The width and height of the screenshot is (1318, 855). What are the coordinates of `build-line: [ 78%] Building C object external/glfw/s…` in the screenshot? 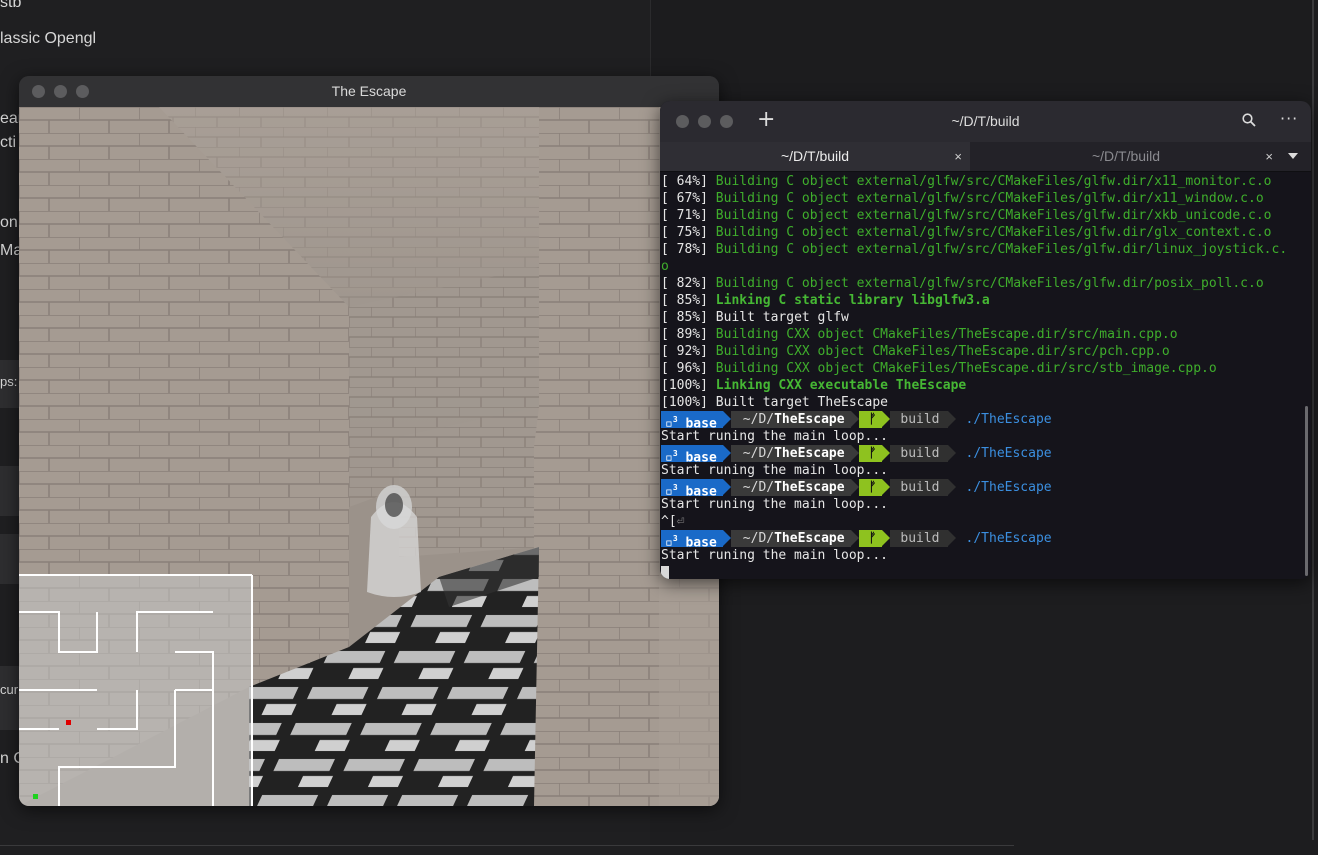 It's located at (974, 249).